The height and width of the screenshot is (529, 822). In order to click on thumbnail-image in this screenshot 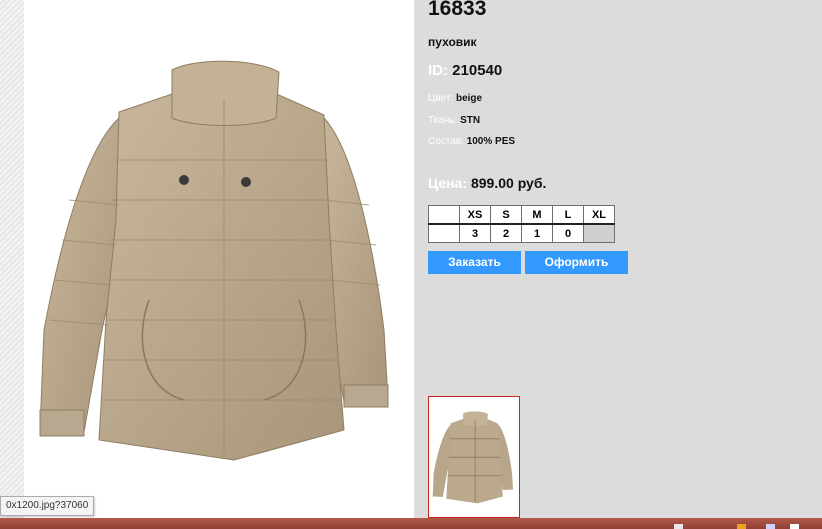, I will do `click(474, 457)`.